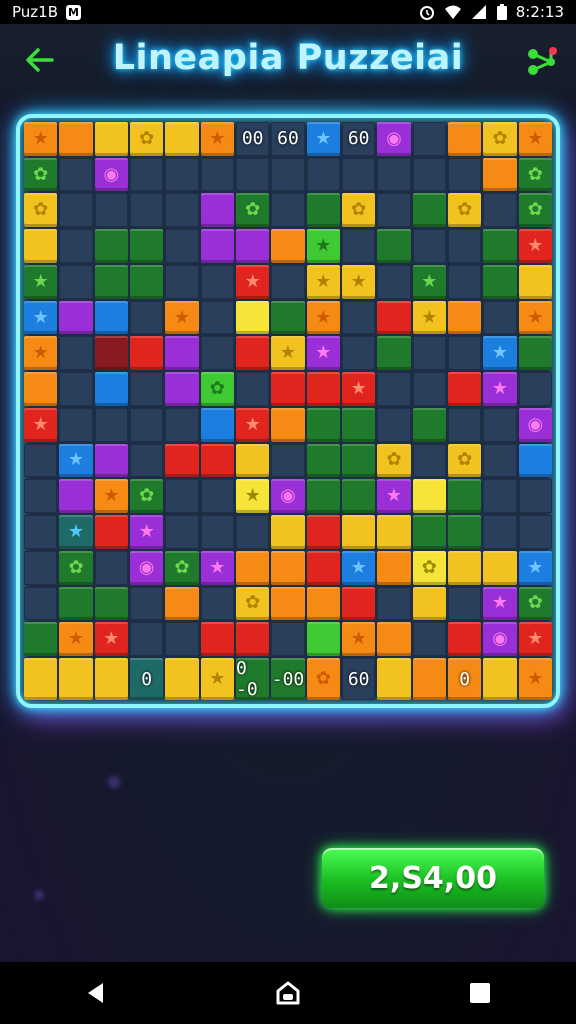  I want to click on score-button: 2,S4,00, so click(433, 878).